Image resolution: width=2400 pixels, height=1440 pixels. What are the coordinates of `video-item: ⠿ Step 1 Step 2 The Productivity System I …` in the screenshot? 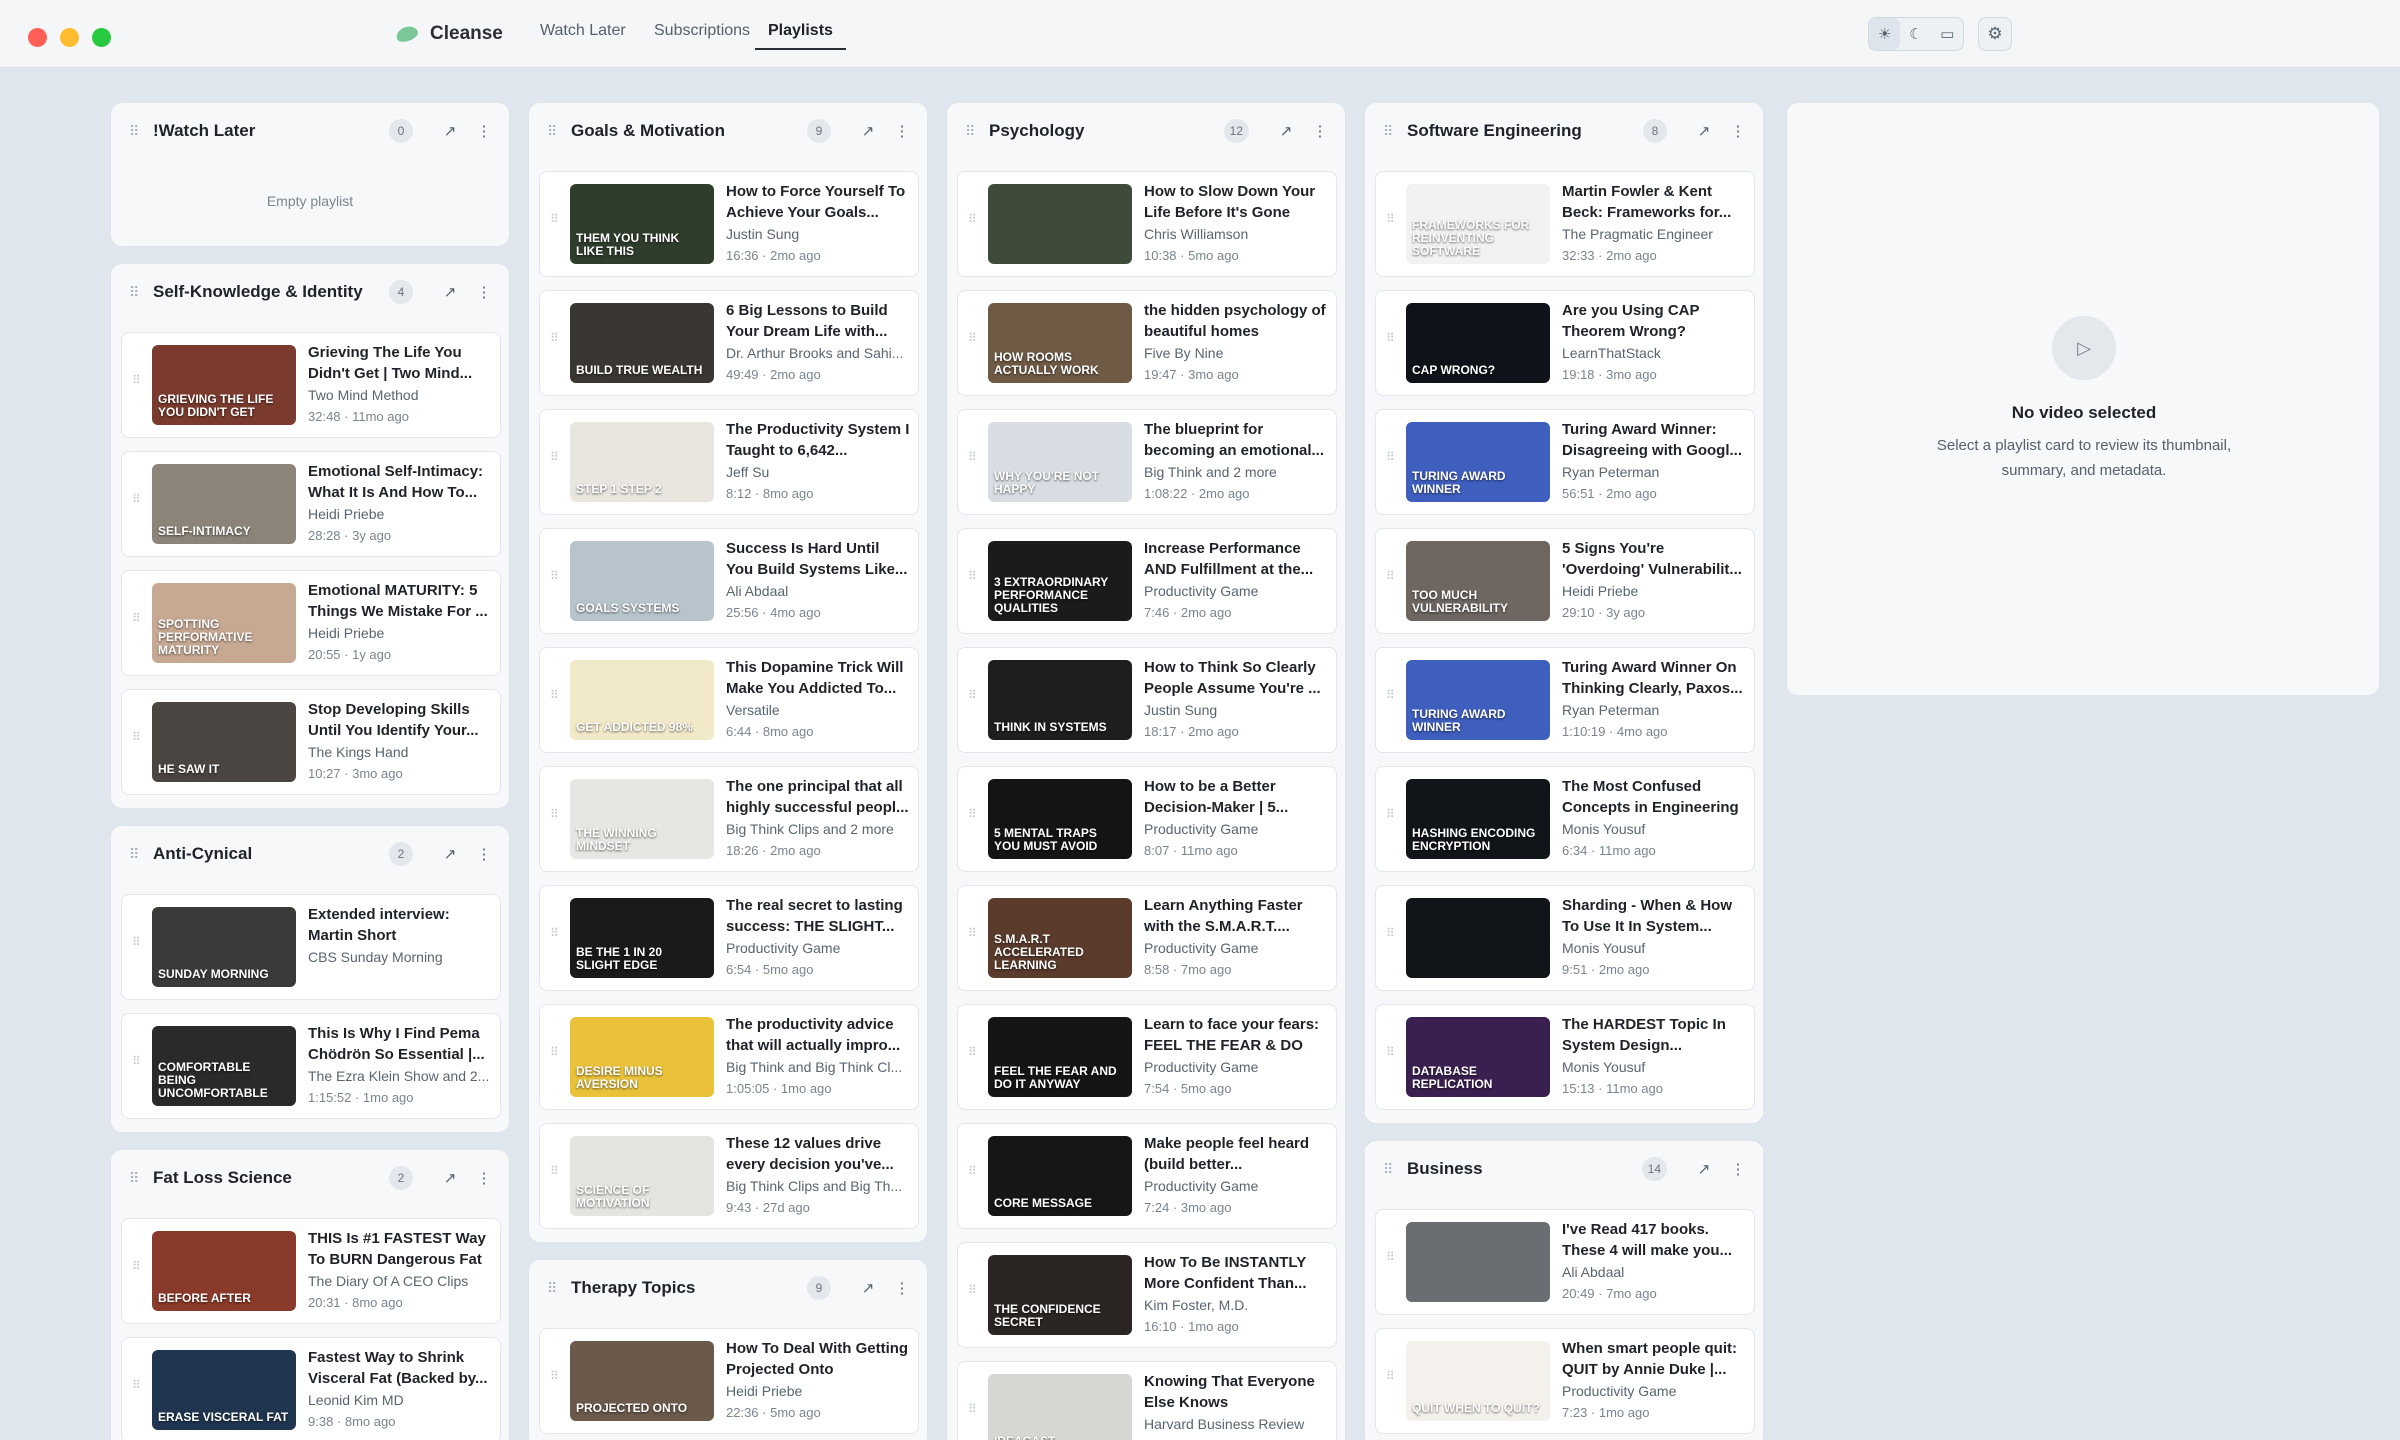 It's located at (729, 462).